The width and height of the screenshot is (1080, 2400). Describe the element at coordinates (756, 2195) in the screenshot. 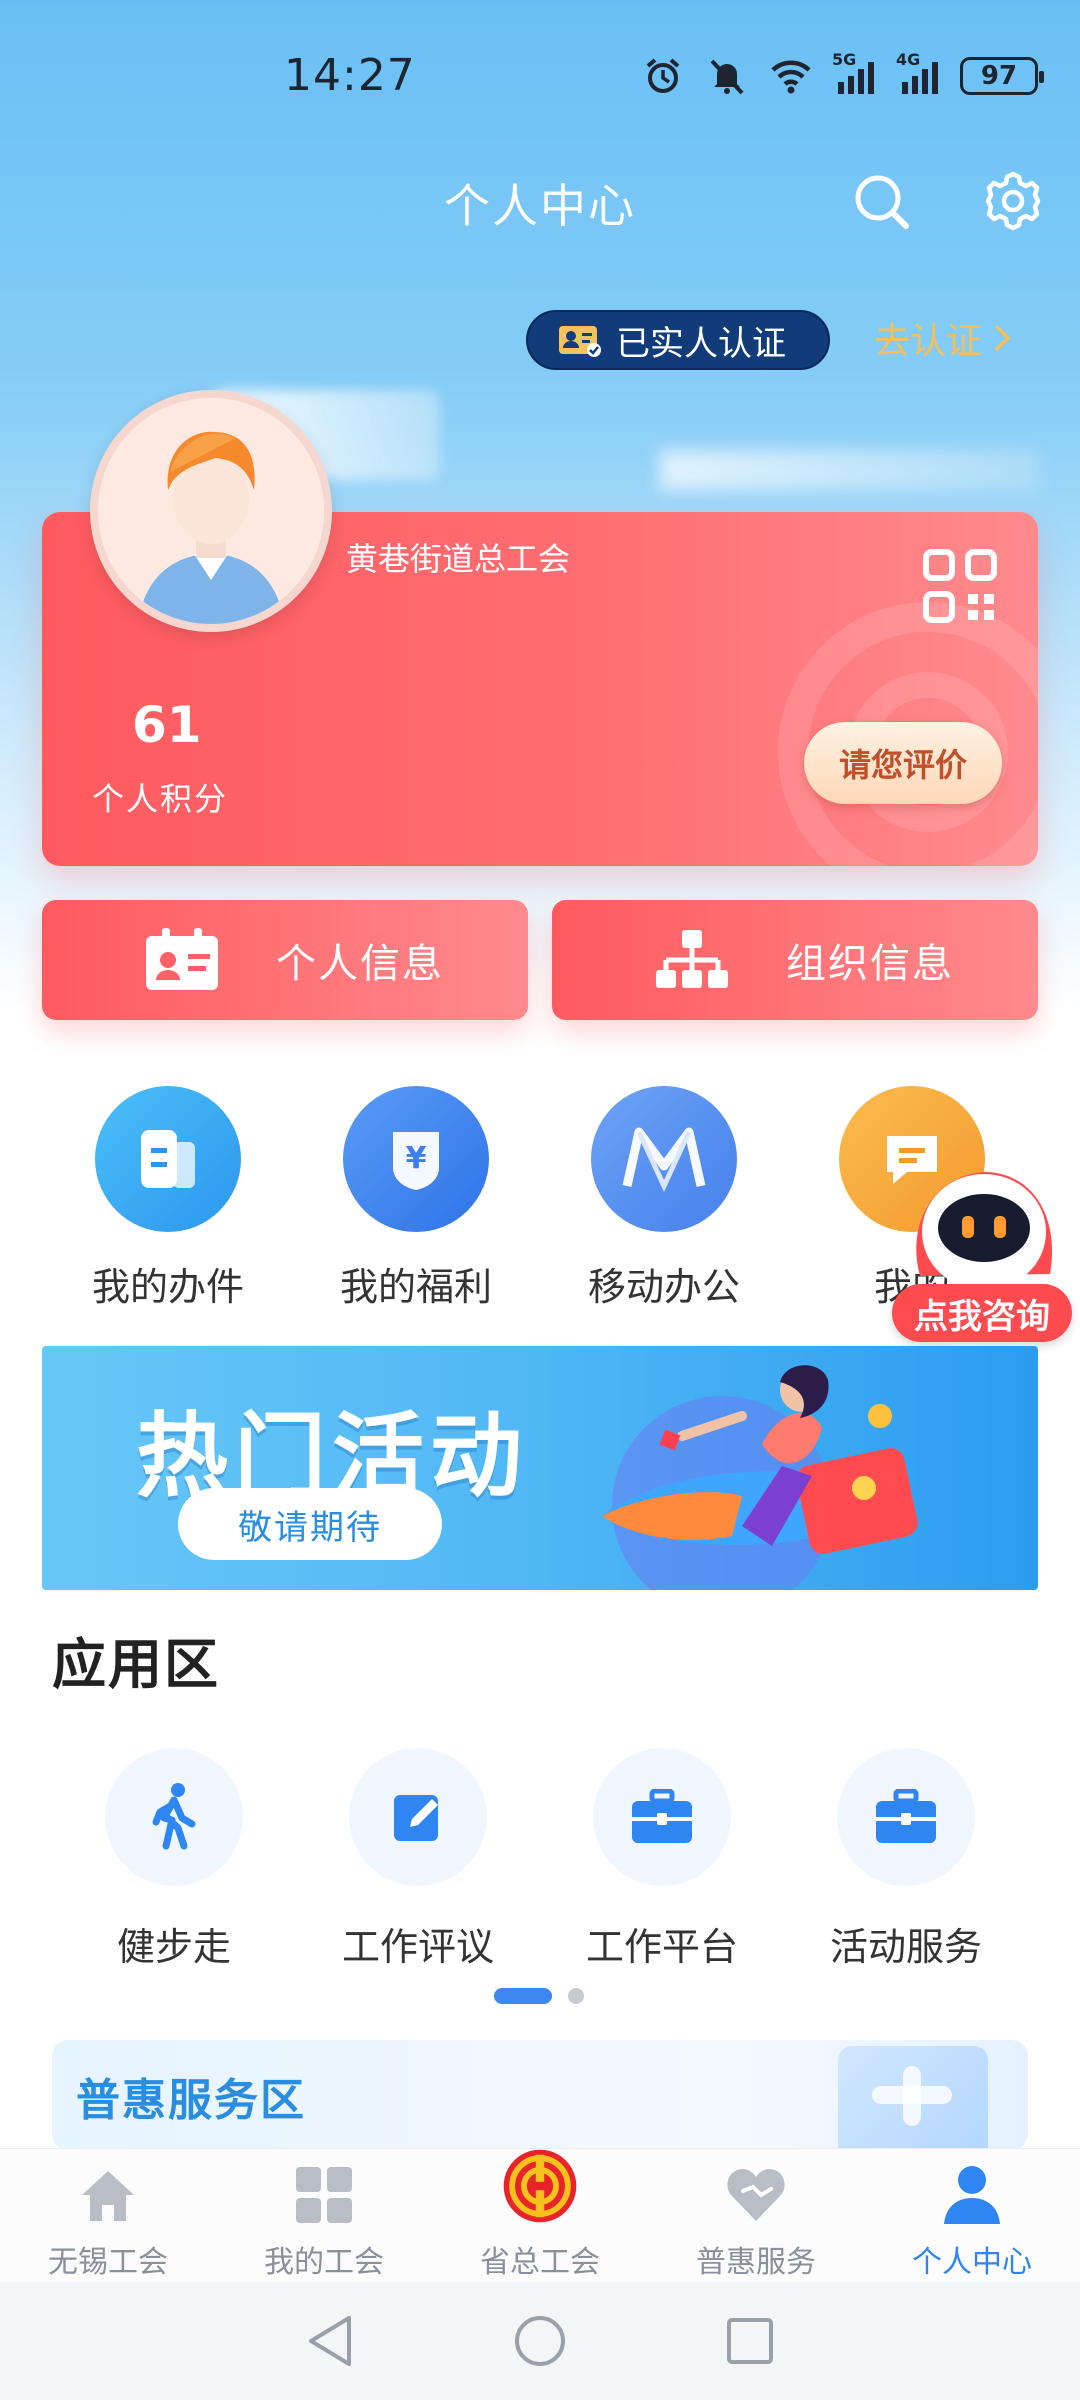

I see `heart-icon` at that location.